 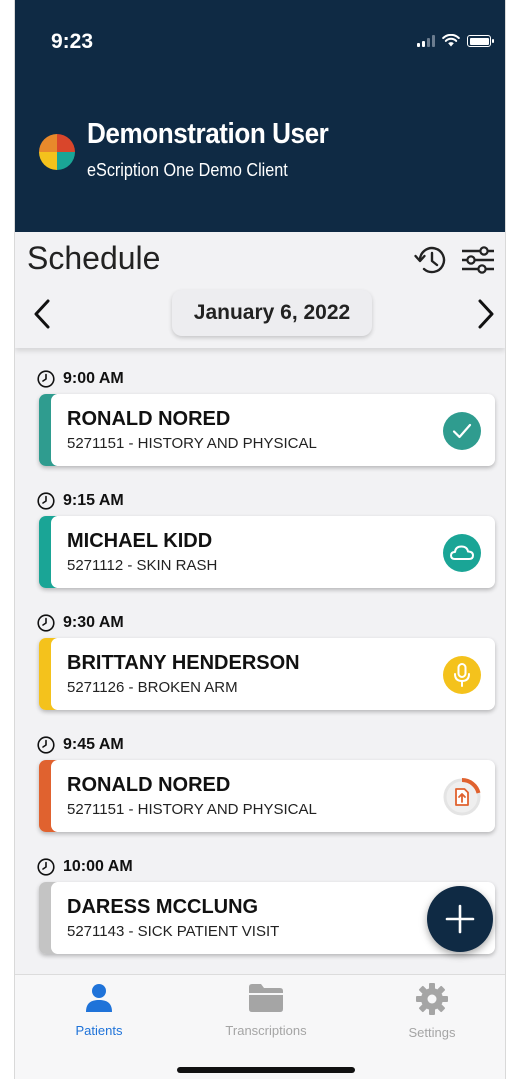 What do you see at coordinates (266, 1030) in the screenshot?
I see `tab-label: Transcriptions` at bounding box center [266, 1030].